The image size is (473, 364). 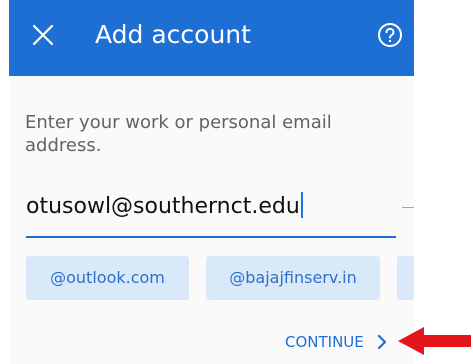 What do you see at coordinates (301, 205) in the screenshot?
I see `text-caret` at bounding box center [301, 205].